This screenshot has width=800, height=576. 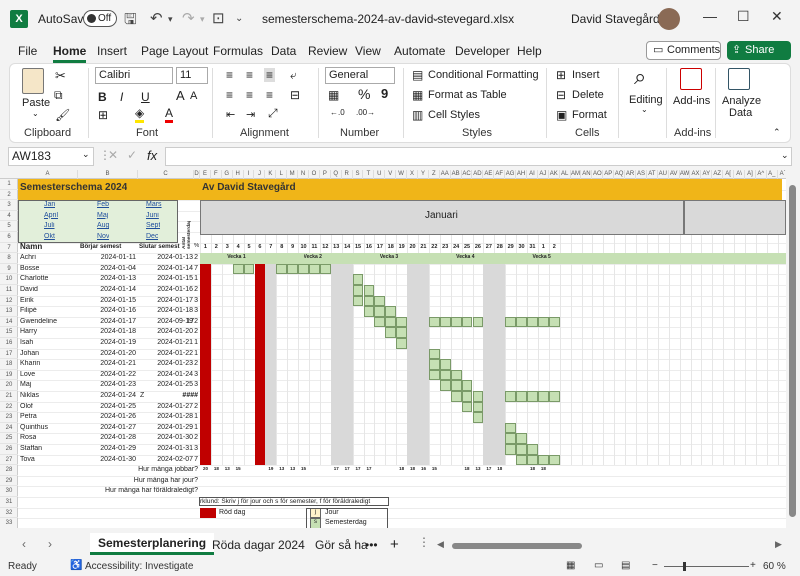 I want to click on zoom-slider-thumb, so click(x=684, y=566).